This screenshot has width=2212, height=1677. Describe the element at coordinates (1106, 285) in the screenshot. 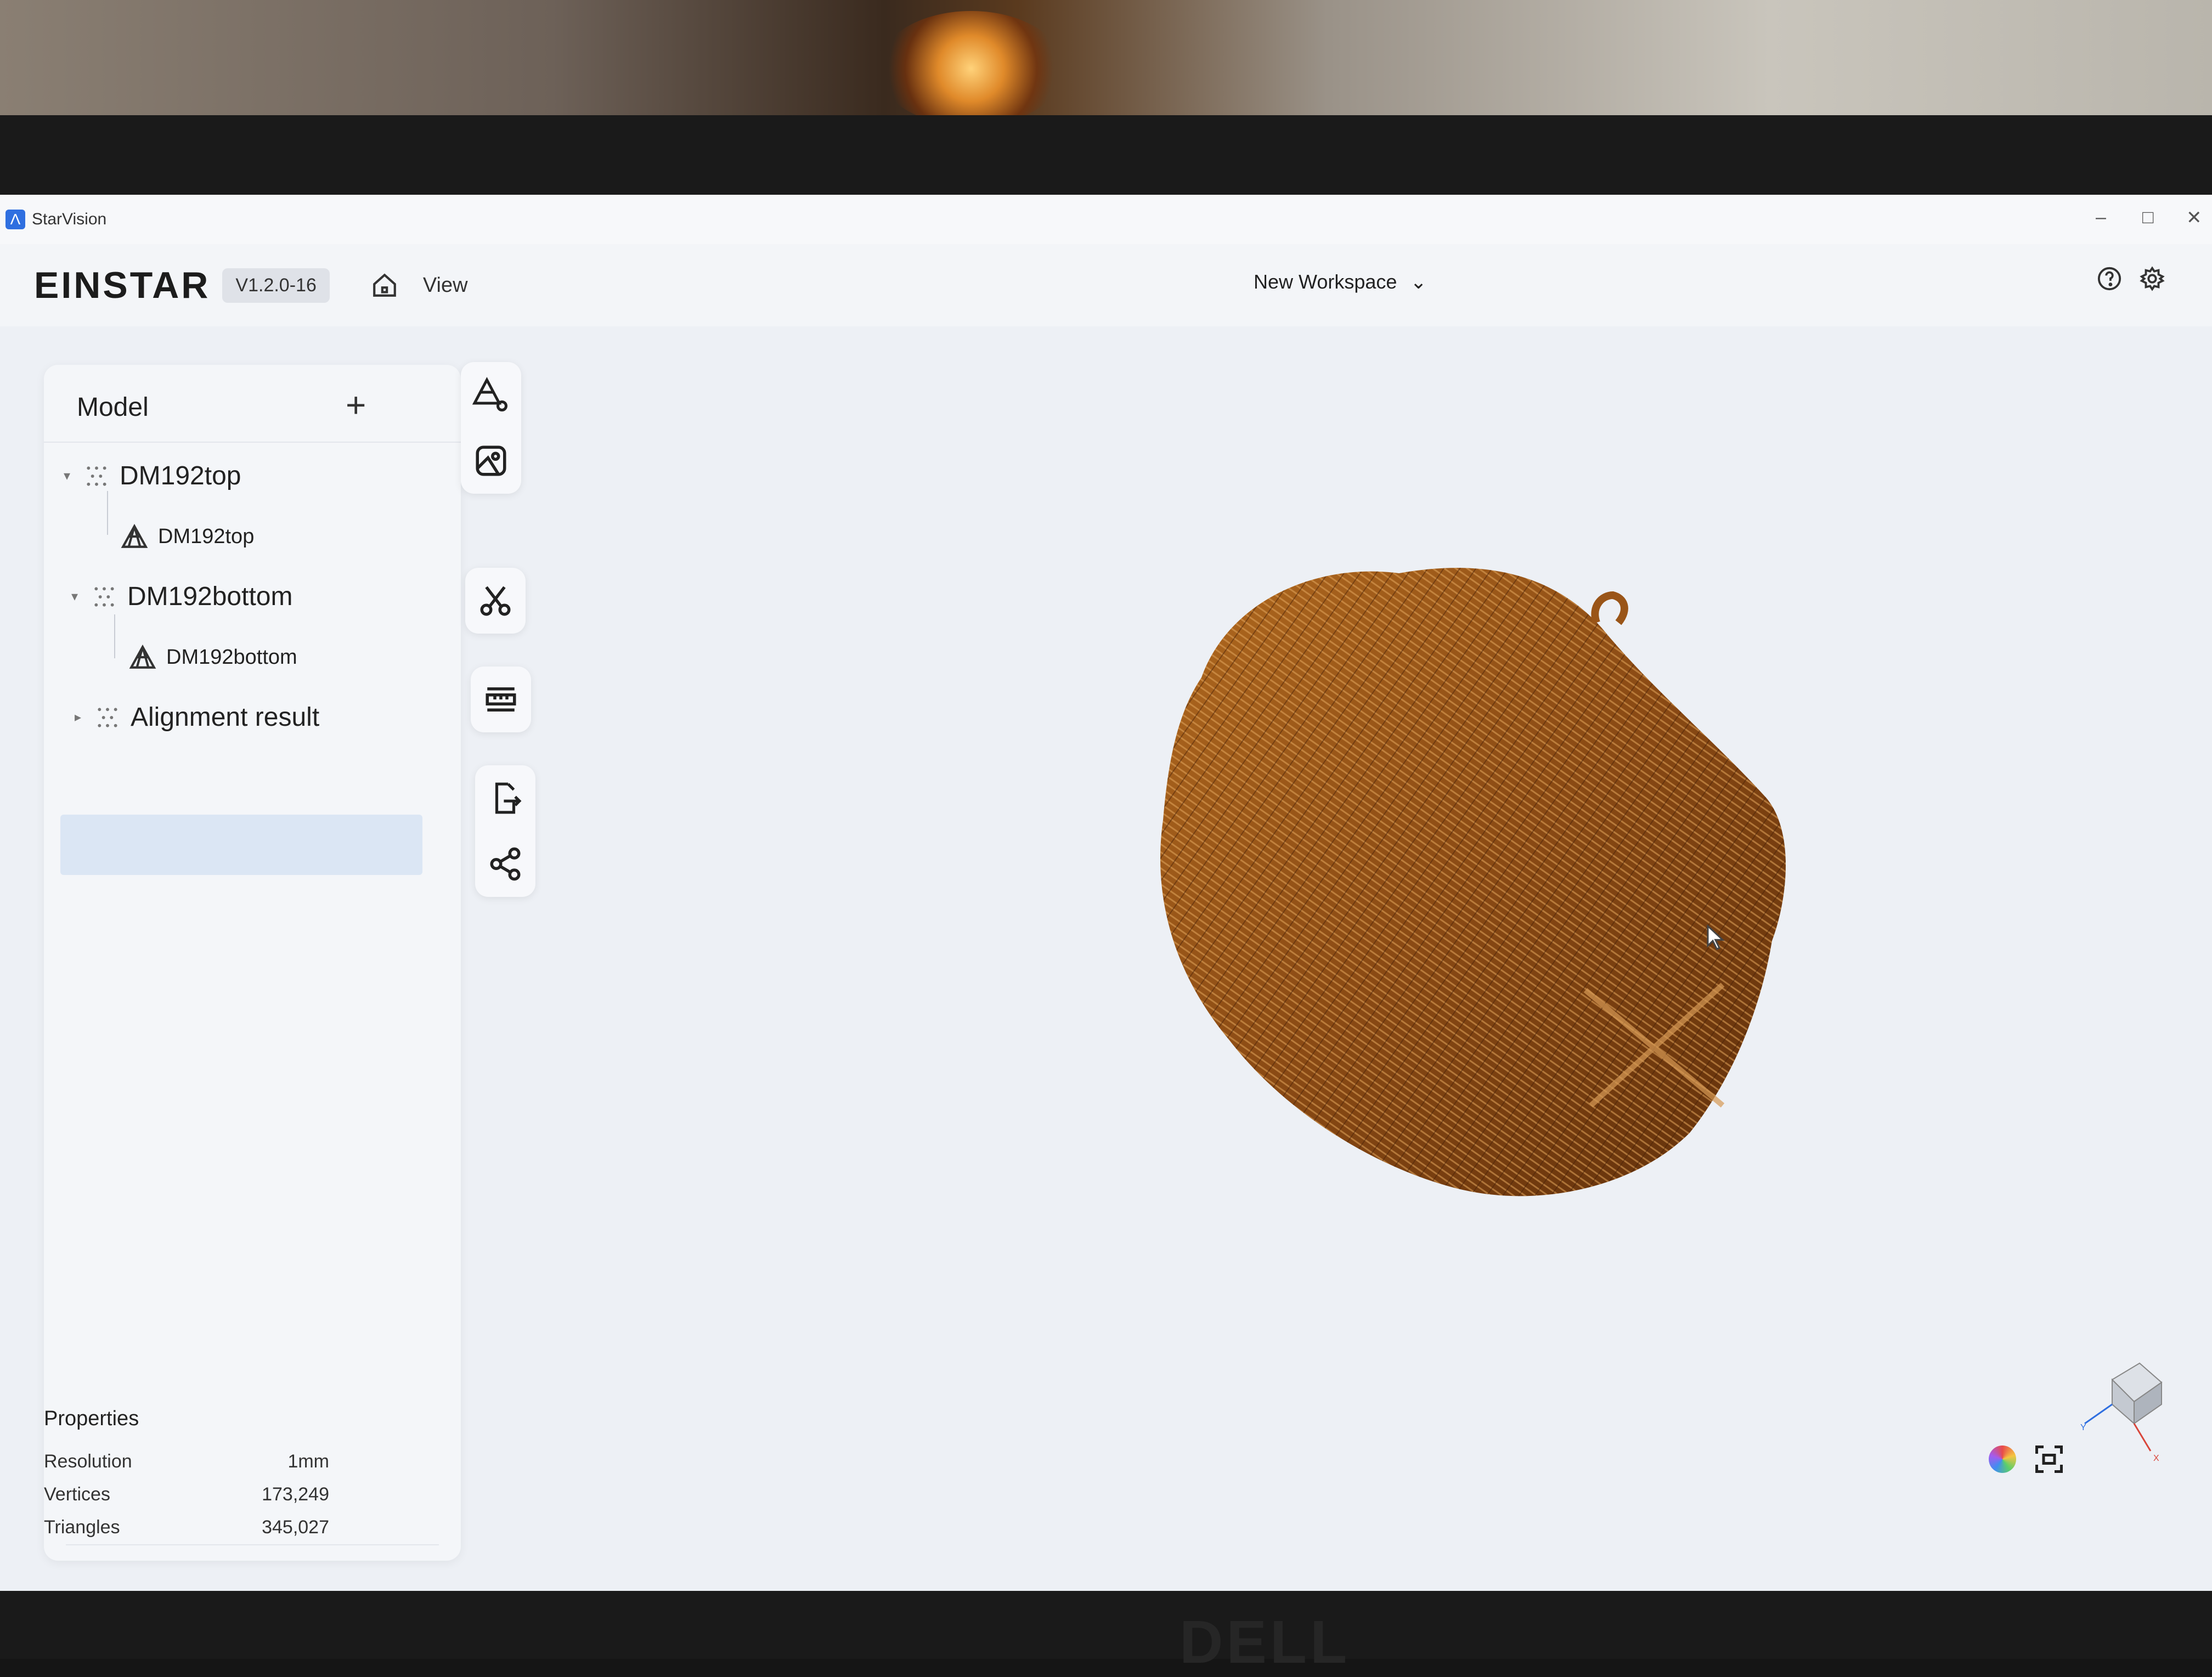

I see `app-header: EINSTAR V1.2.0-16 View New Workspace ⌄` at that location.